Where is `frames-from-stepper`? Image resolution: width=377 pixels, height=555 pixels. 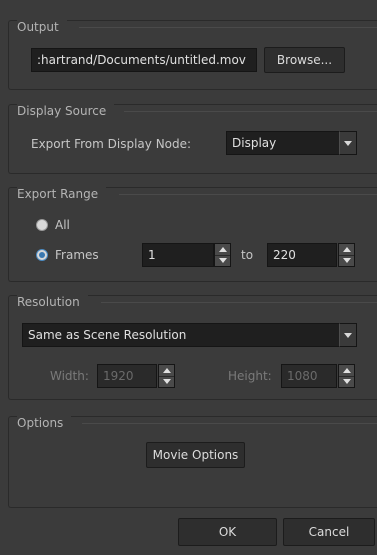
frames-from-stepper is located at coordinates (222, 255).